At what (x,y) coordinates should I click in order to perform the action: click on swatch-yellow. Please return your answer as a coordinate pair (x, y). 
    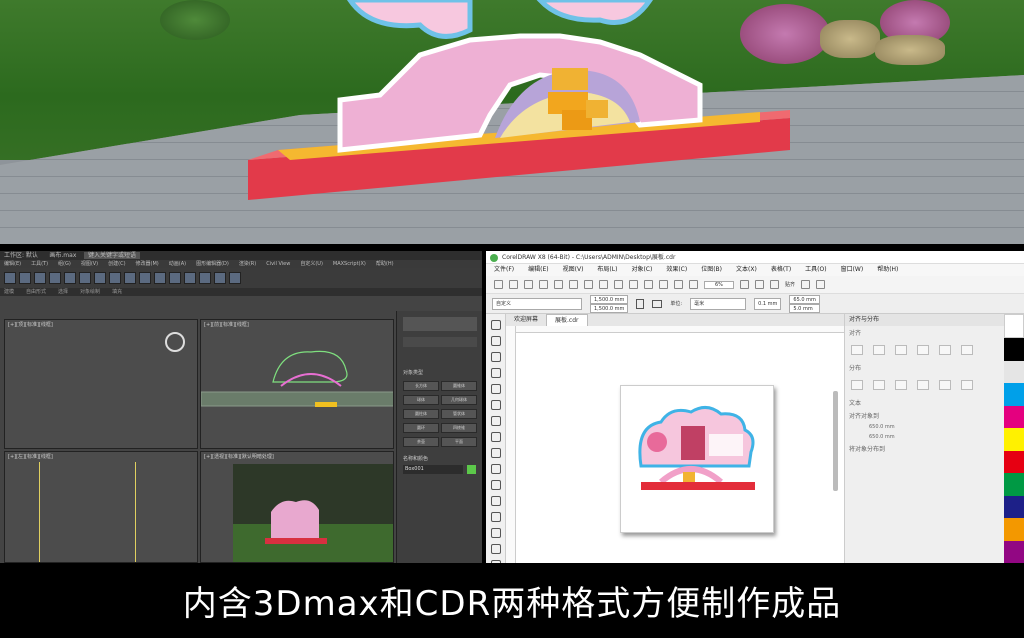
    Looking at the image, I should click on (1014, 439).